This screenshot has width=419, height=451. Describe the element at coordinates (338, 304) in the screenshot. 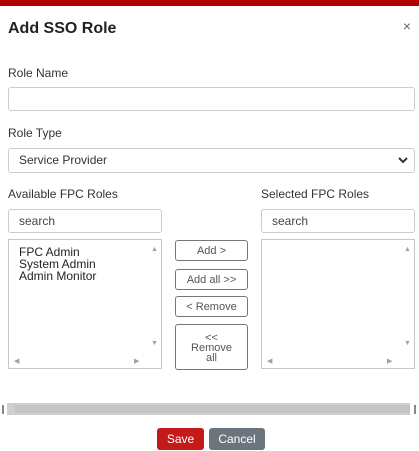

I see `selected-roles-listbox: ▲ ▼ ◀ ▶` at that location.